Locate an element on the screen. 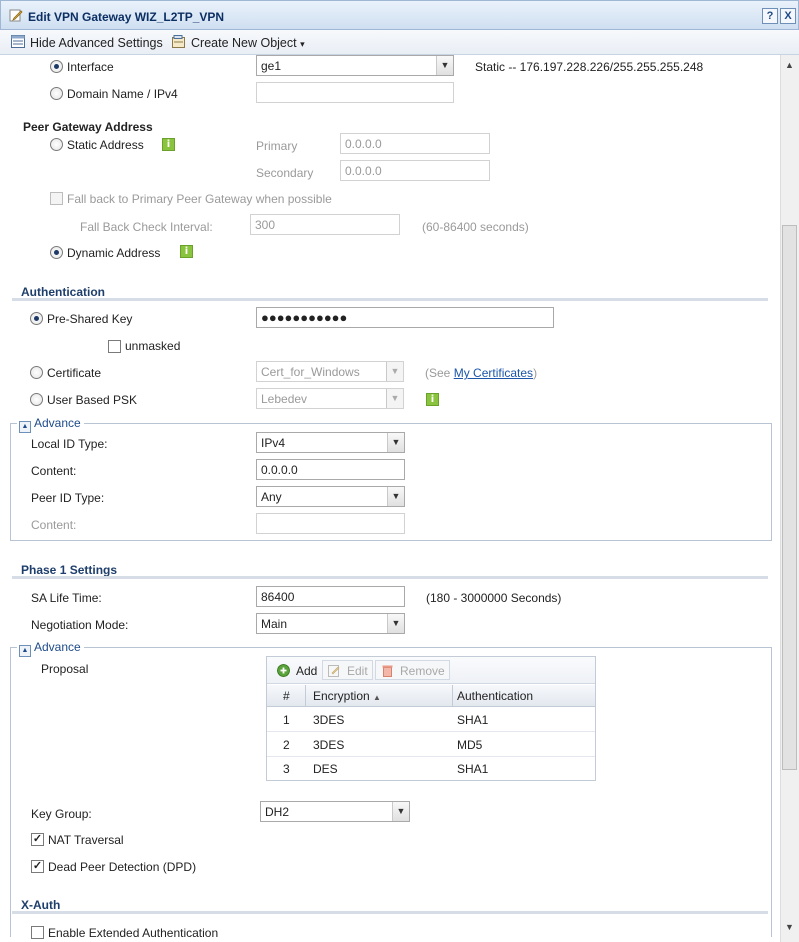 The height and width of the screenshot is (942, 799). dynamic-address-radio is located at coordinates (56, 252).